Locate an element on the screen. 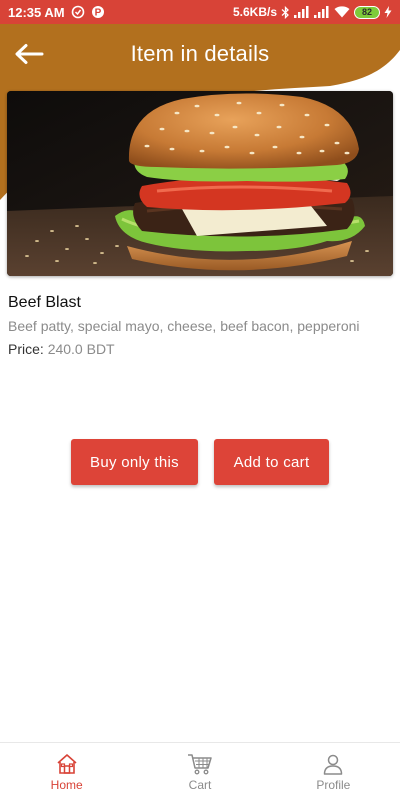  parking-app-icon: P is located at coordinates (98, 12).